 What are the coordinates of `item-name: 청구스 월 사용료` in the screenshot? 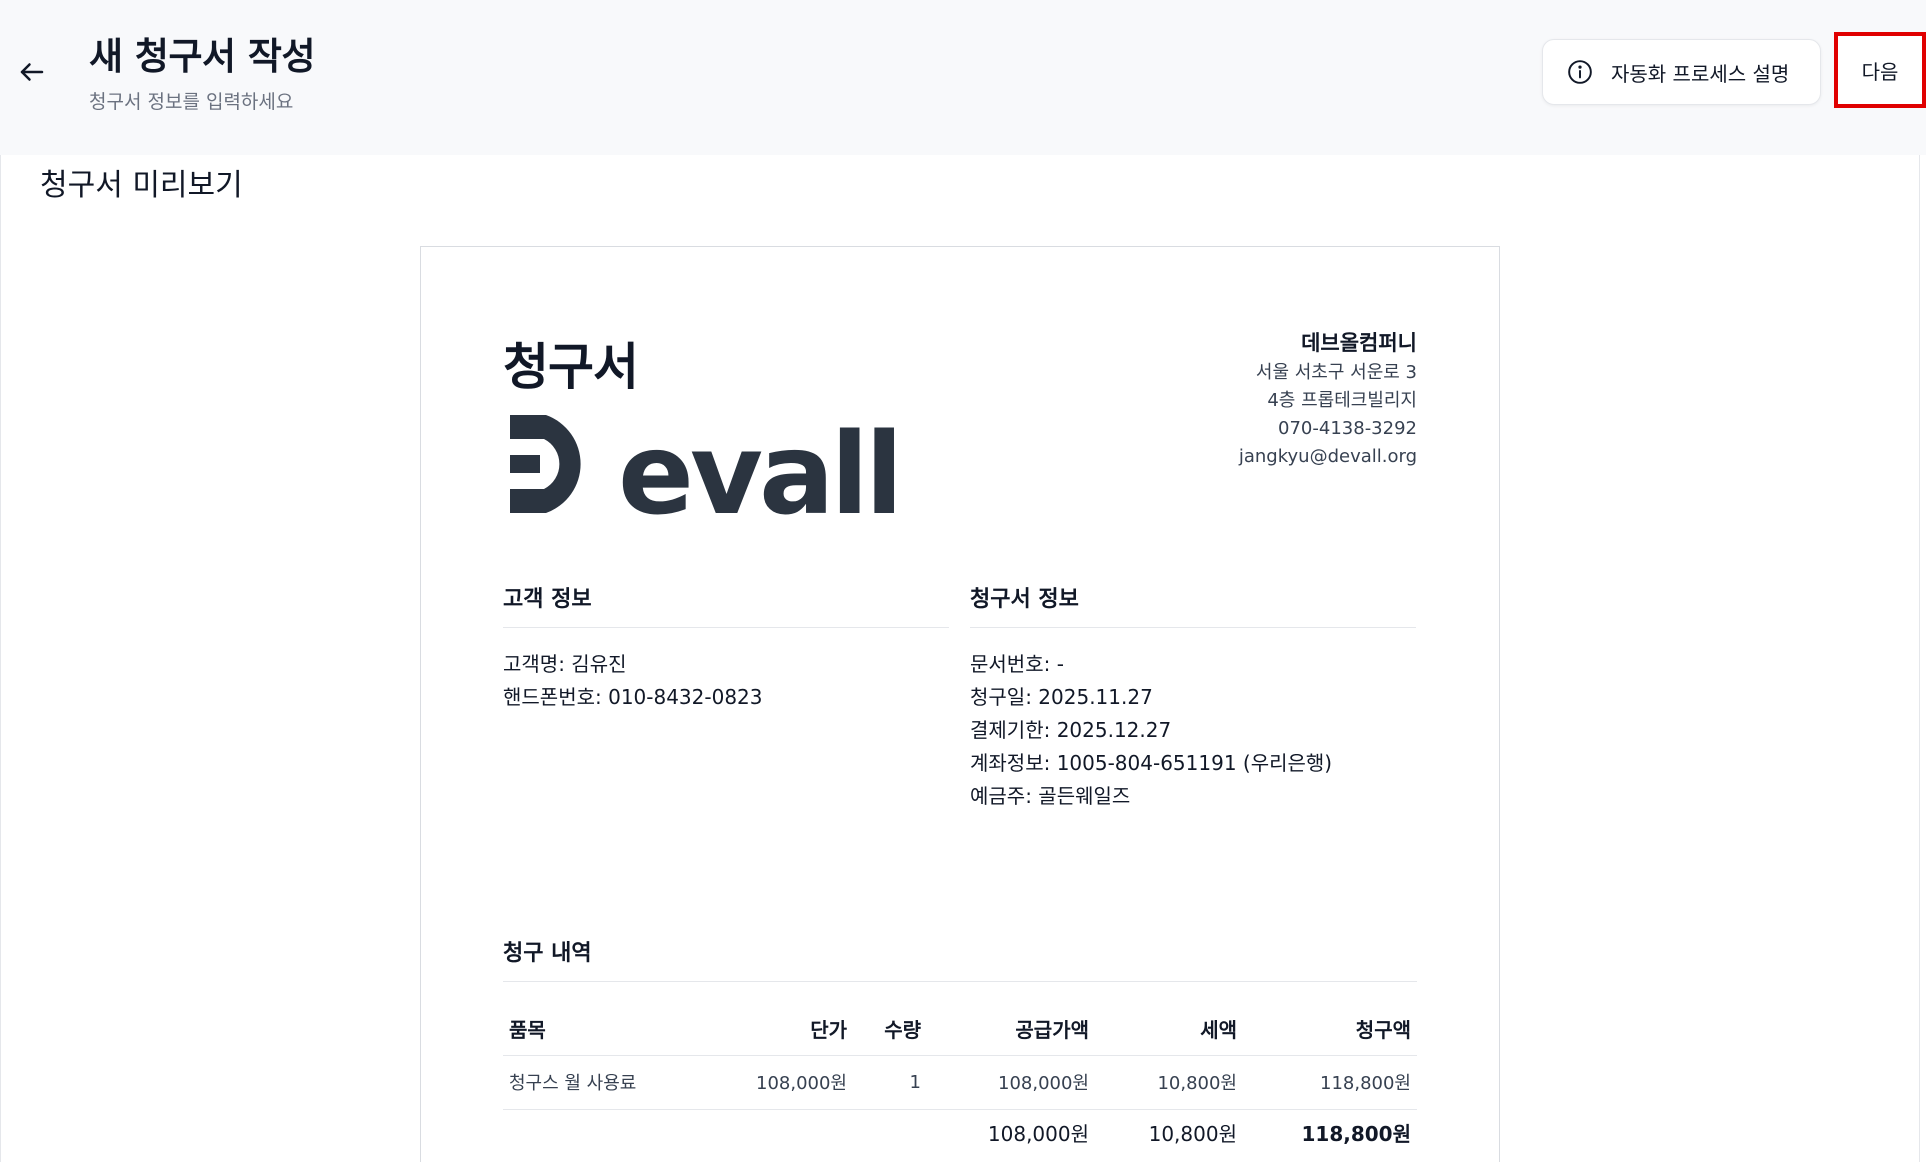 It's located at (608, 1082).